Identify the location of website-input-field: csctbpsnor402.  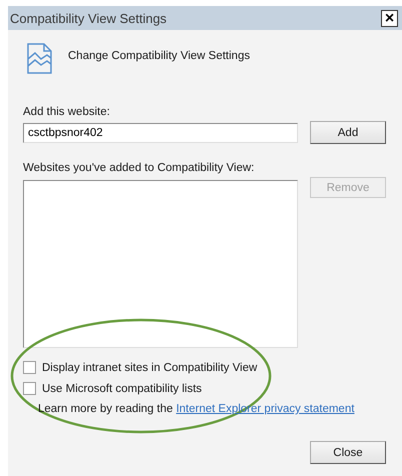
(160, 132).